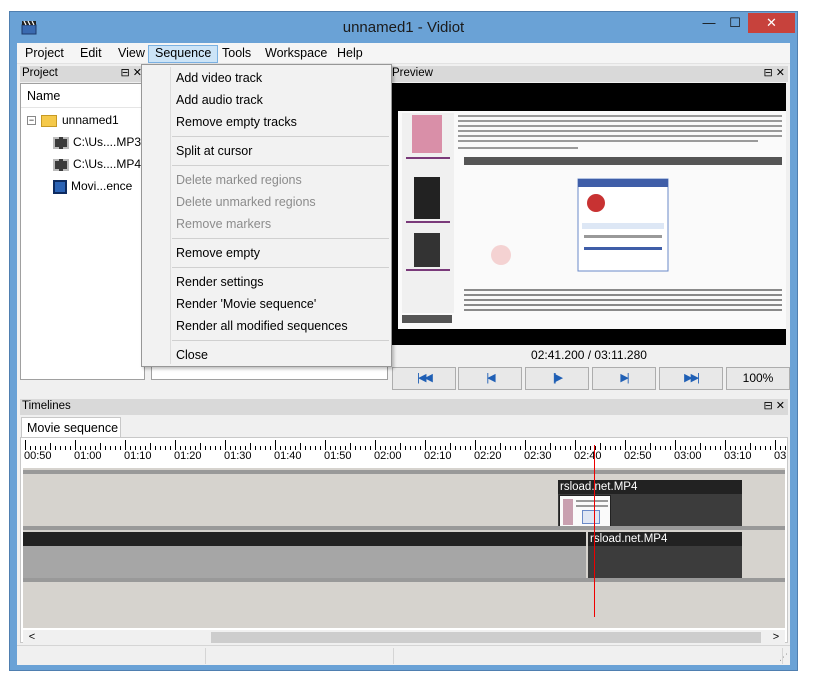 The height and width of the screenshot is (687, 813). Describe the element at coordinates (665, 557) in the screenshot. I see `audio-clip: rsload.net.MP4` at that location.